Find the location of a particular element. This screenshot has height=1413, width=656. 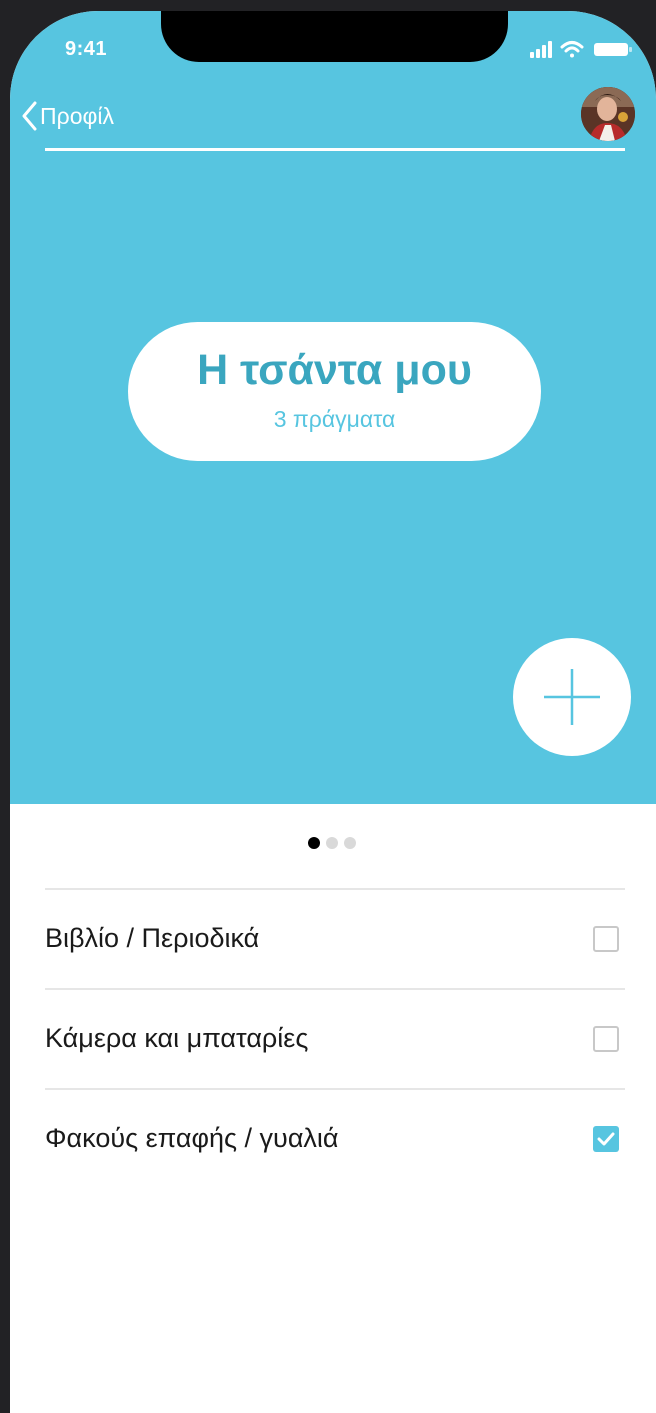

item-label: Κάμερα και μπαταρίες is located at coordinates (177, 1038).